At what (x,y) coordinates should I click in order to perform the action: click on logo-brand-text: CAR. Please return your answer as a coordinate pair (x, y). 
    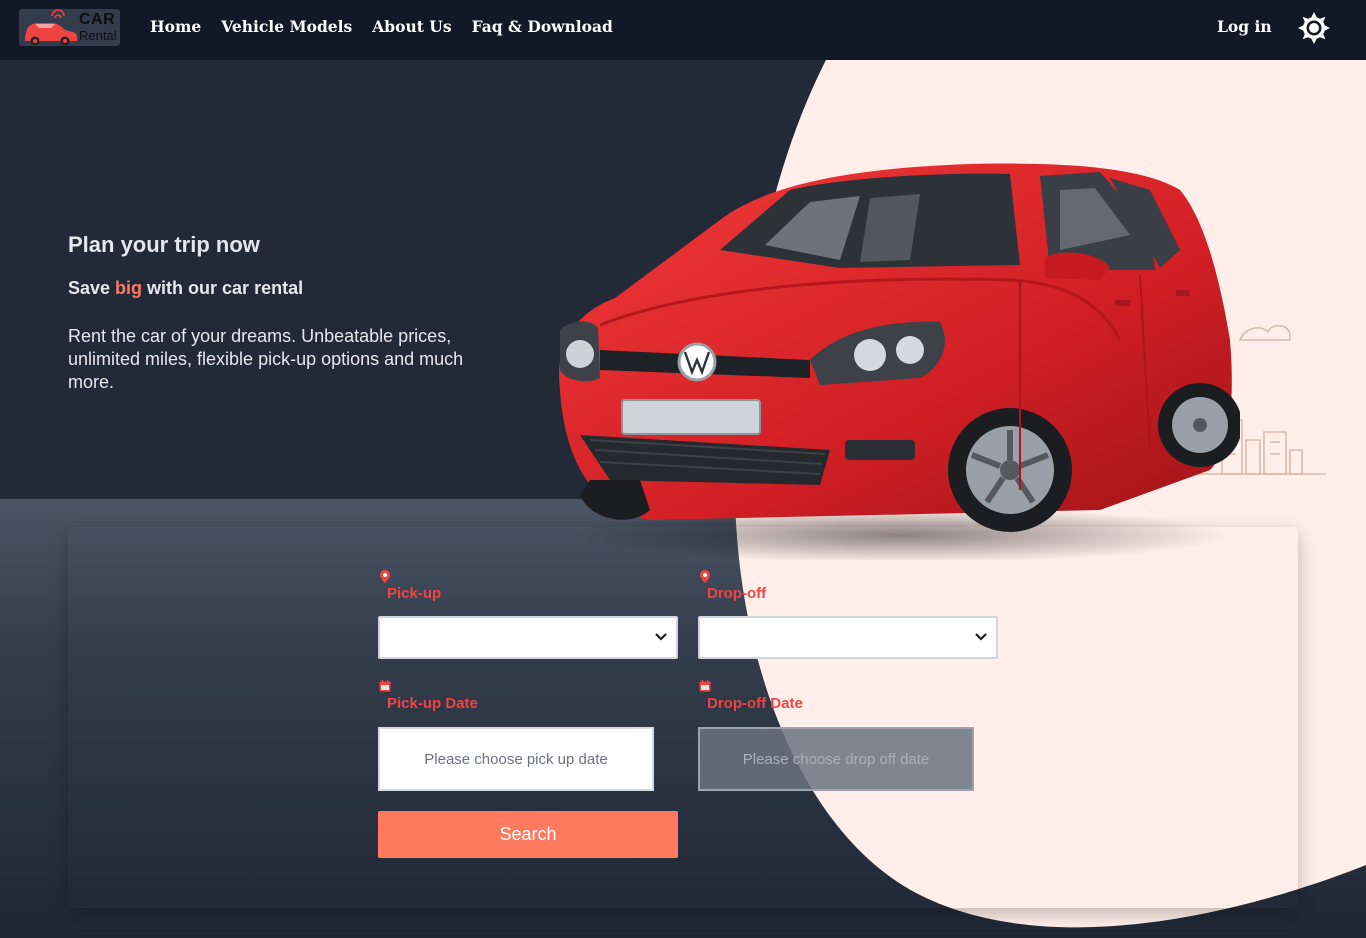
    Looking at the image, I should click on (97, 19).